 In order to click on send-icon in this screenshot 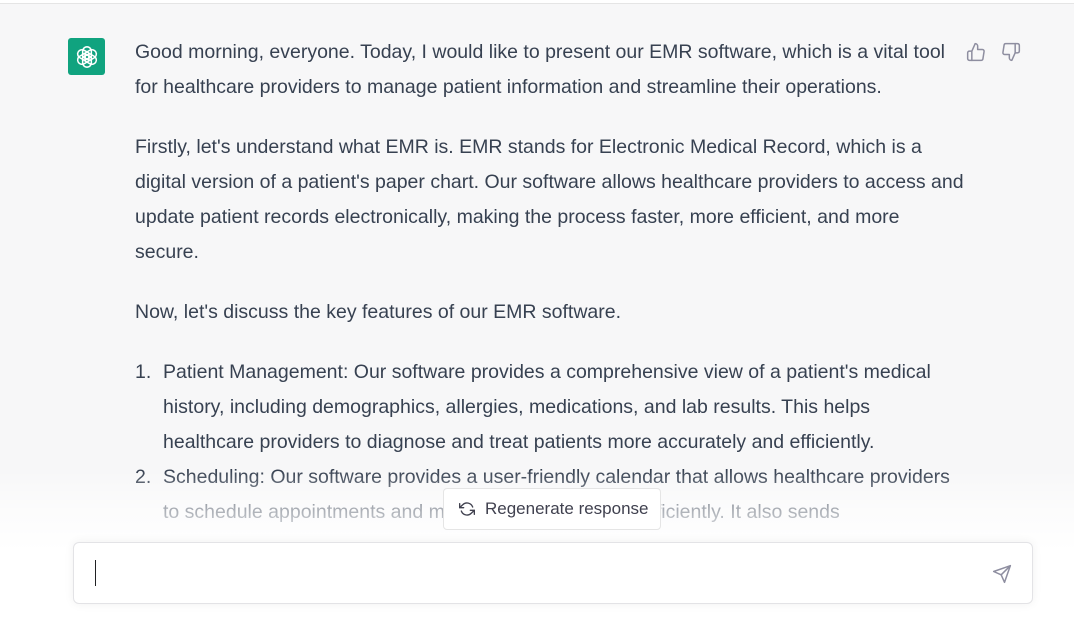, I will do `click(1002, 574)`.